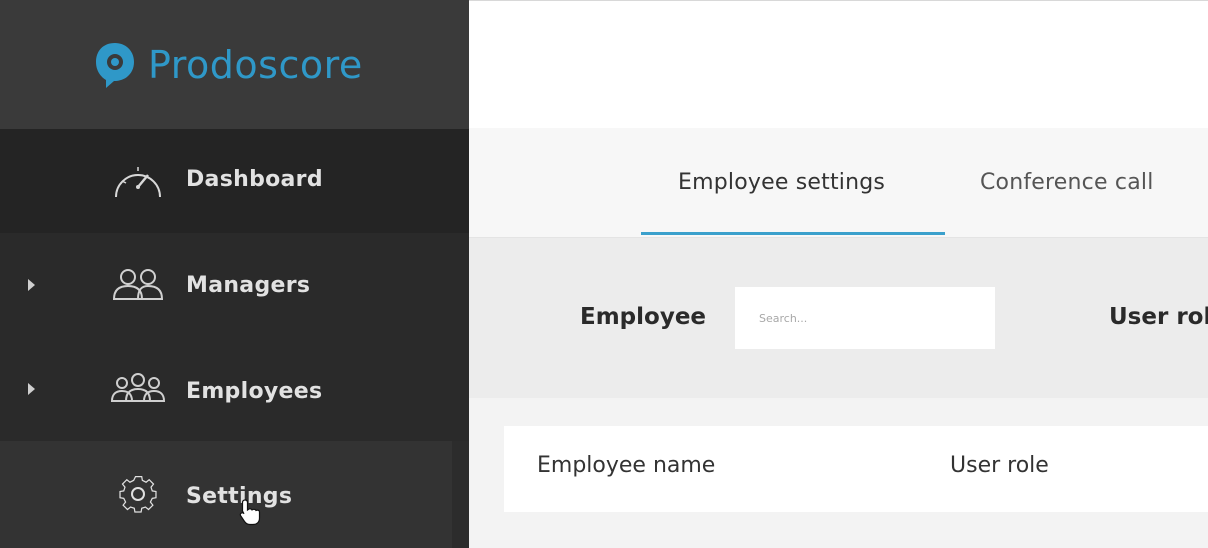 Image resolution: width=1208 pixels, height=548 pixels. I want to click on logo-area: Prodoscore, so click(234, 64).